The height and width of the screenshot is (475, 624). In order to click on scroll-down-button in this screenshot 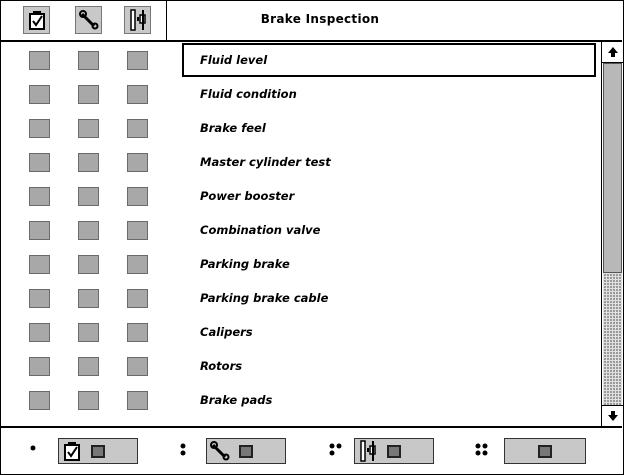, I will do `click(612, 415)`.